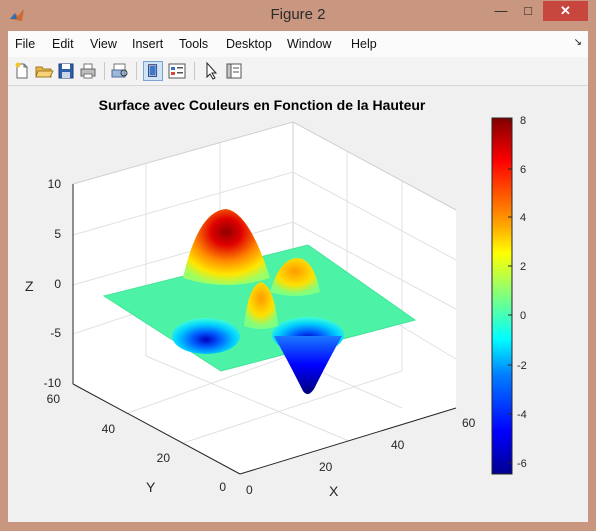 The width and height of the screenshot is (596, 531). What do you see at coordinates (249, 44) in the screenshot?
I see `menu-desktop: Desktop` at bounding box center [249, 44].